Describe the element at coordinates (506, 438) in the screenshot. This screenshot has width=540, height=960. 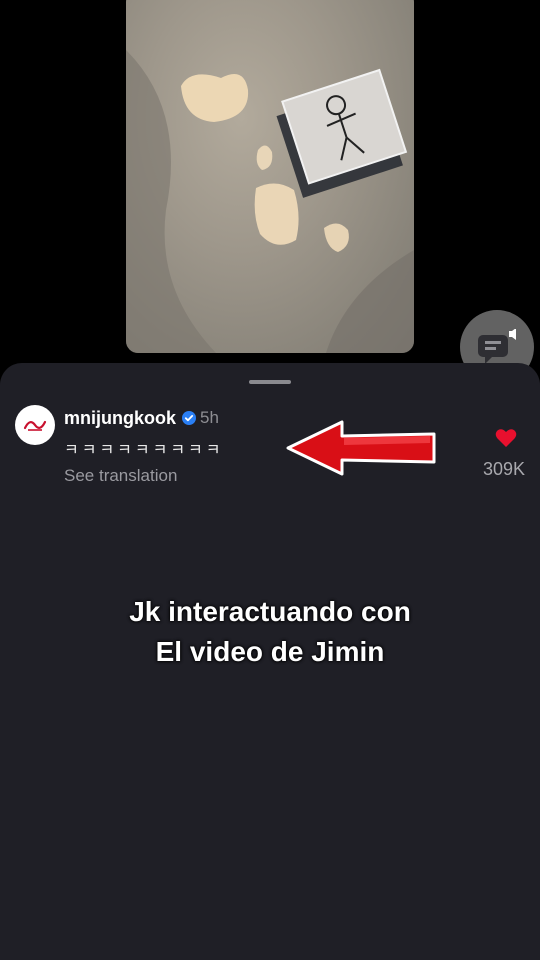
I see `heart-icon` at that location.